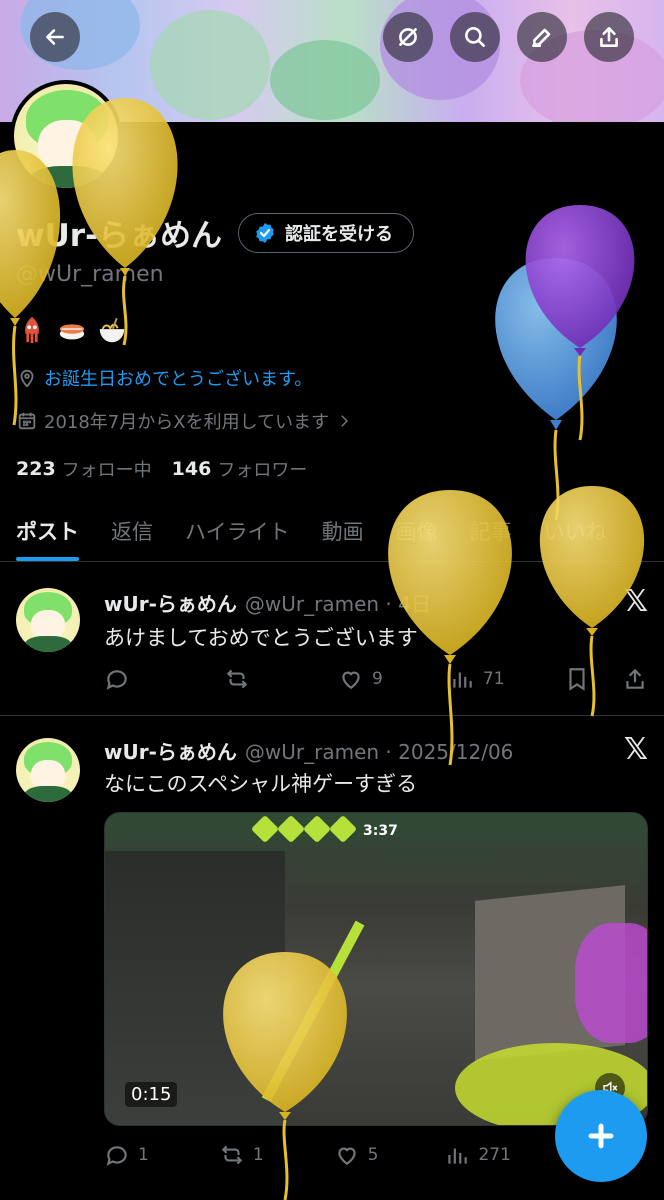  Describe the element at coordinates (494, 1155) in the screenshot. I see `view-count: 271` at that location.